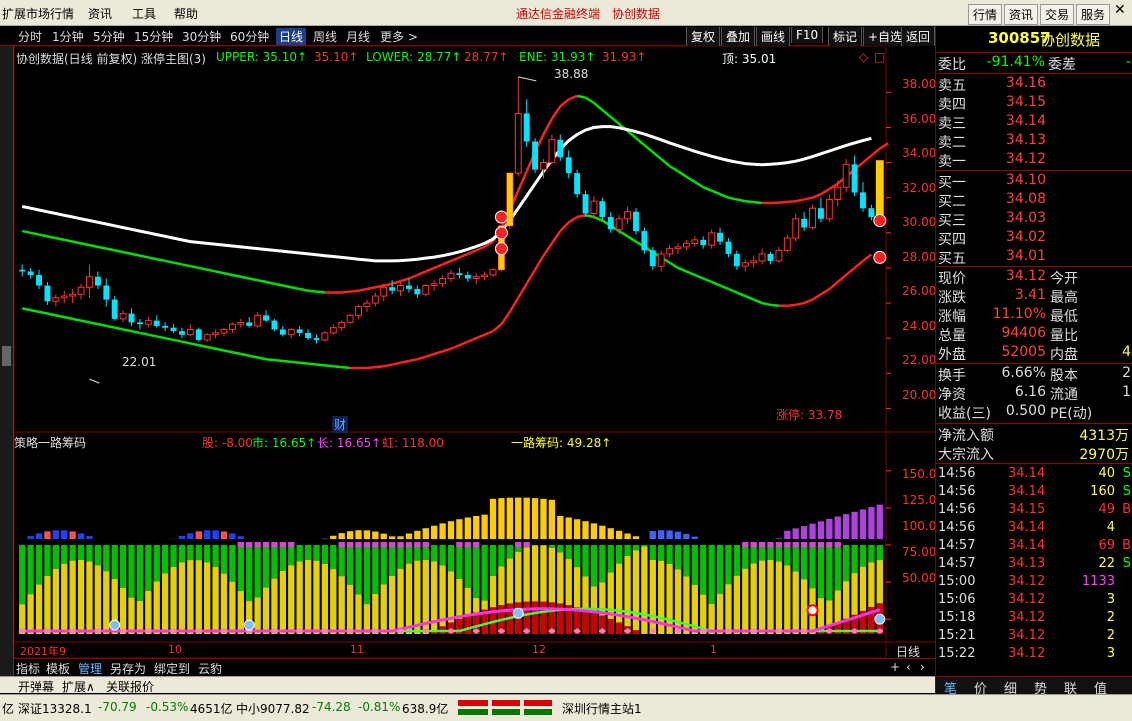  Describe the element at coordinates (845, 36) in the screenshot. I see `mark-button: 标记` at that location.